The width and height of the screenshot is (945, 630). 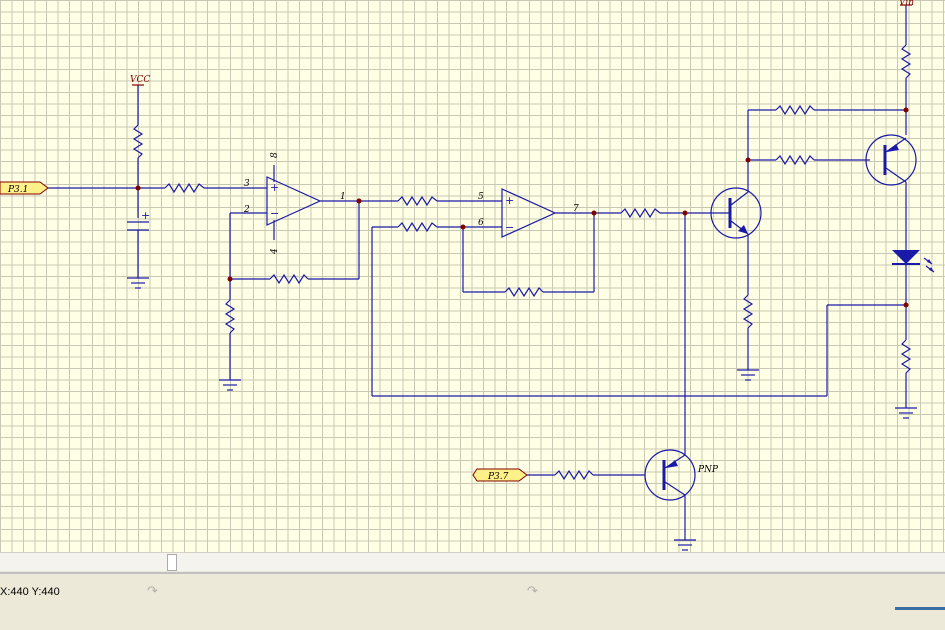 I want to click on vin-label: Vin, so click(x=906, y=4).